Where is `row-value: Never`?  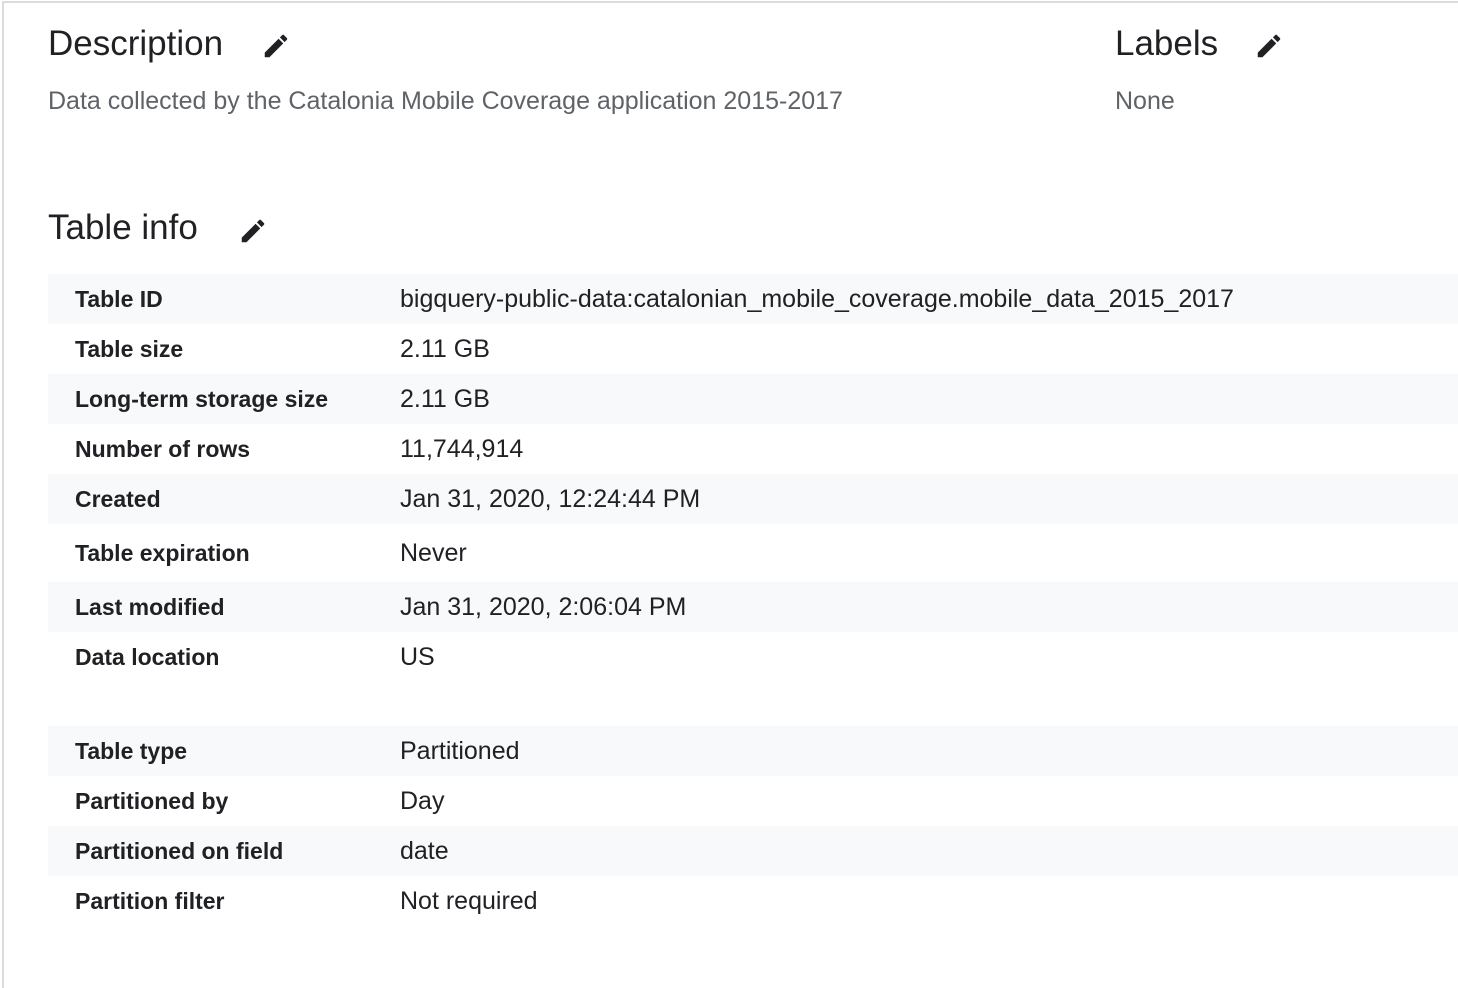
row-value: Never is located at coordinates (433, 552).